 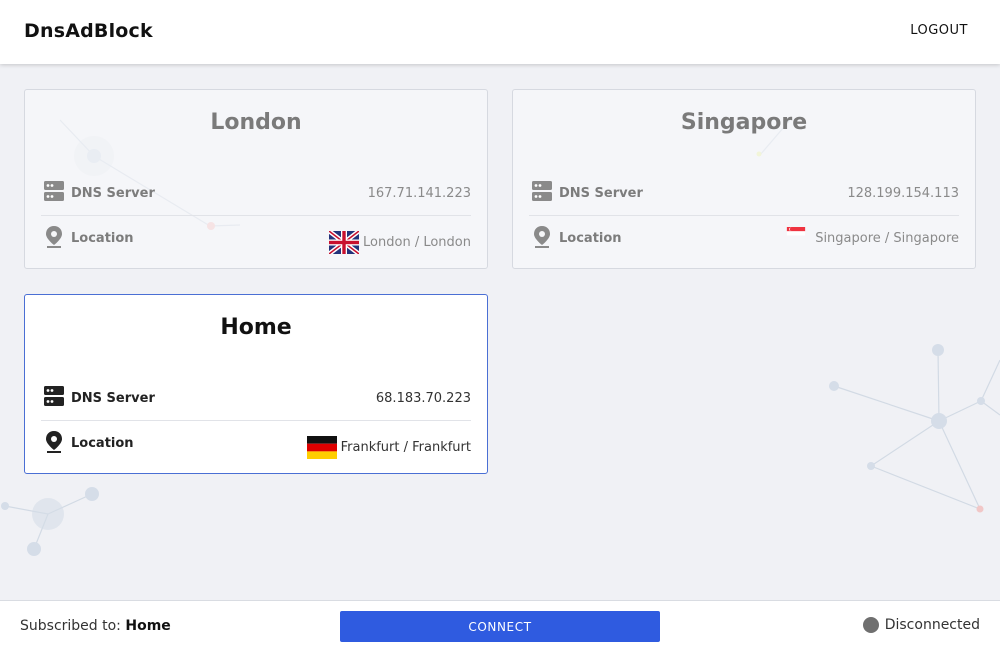 What do you see at coordinates (796, 231) in the screenshot?
I see `singapore-flag-icon` at bounding box center [796, 231].